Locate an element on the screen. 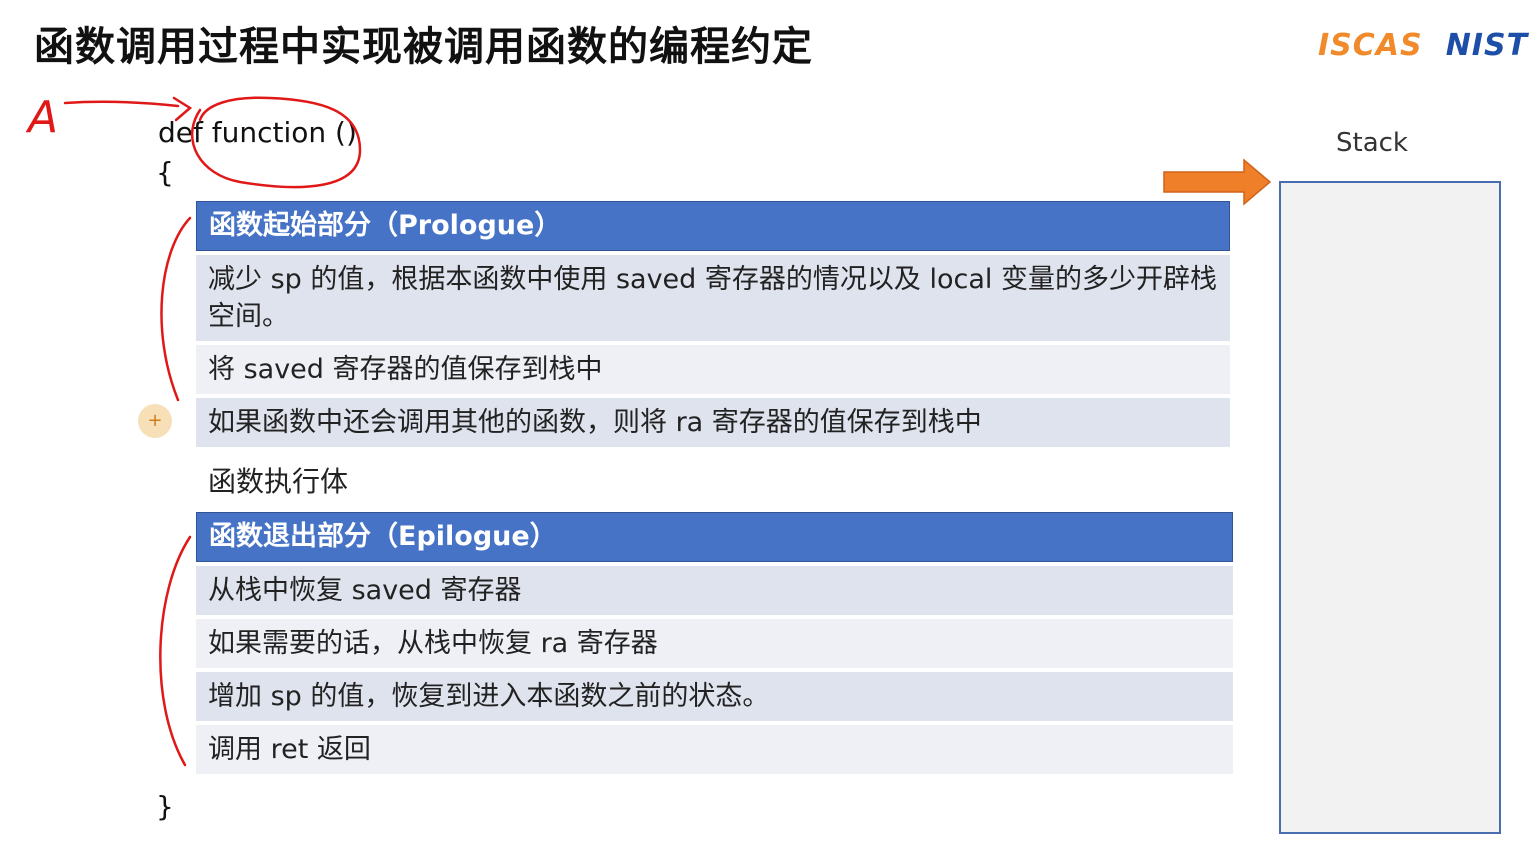 The width and height of the screenshot is (1540, 853). prologue-row: 如果函数中还会调用其他的函数，则将 ra 寄存器的值保存到栈中 is located at coordinates (713, 422).